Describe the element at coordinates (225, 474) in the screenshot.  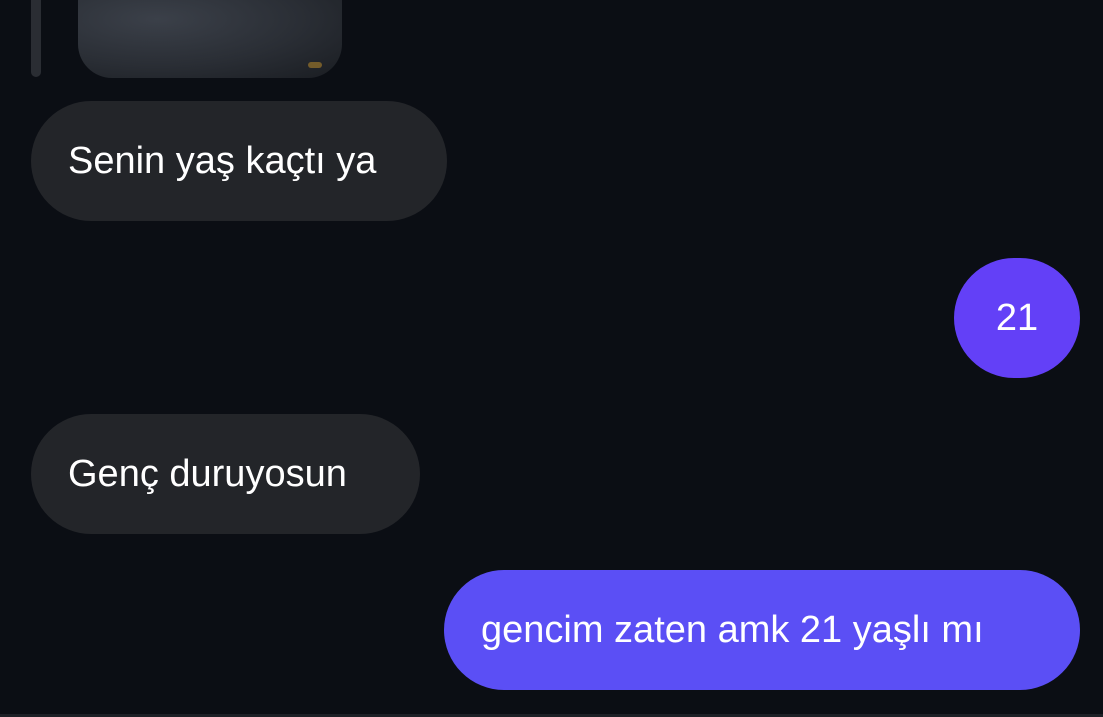
I see `message-bubble-incoming: Genç duruyosun` at that location.